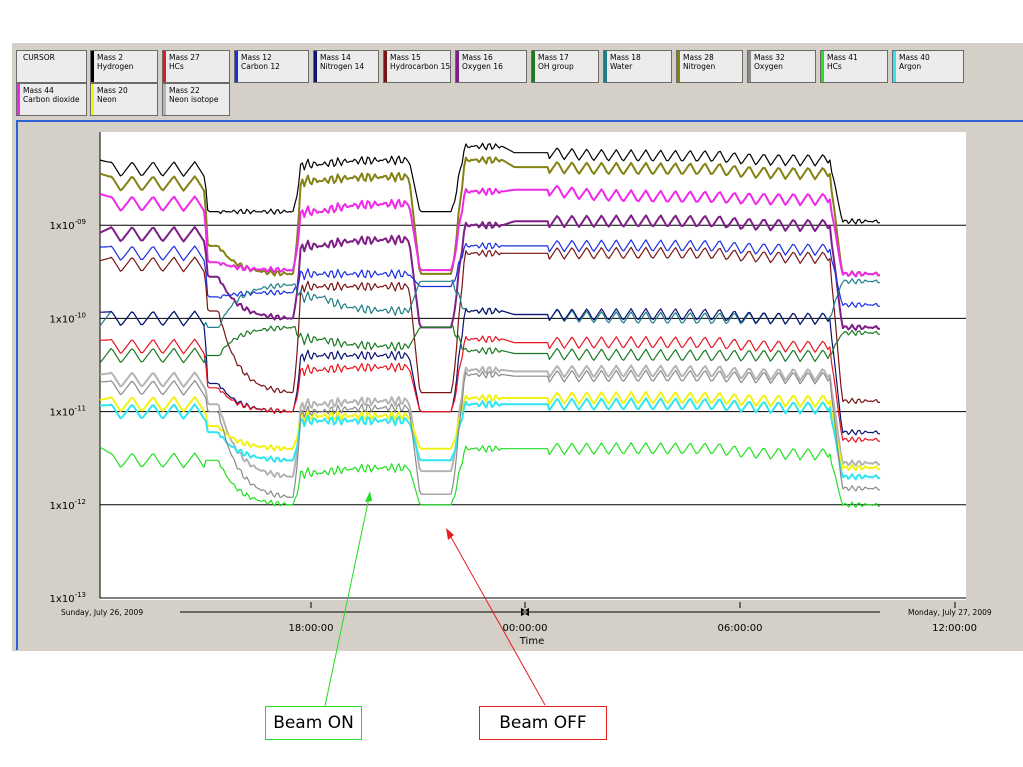 The width and height of the screenshot is (1023, 767). I want to click on beam-off-label: Beam OFF, so click(543, 723).